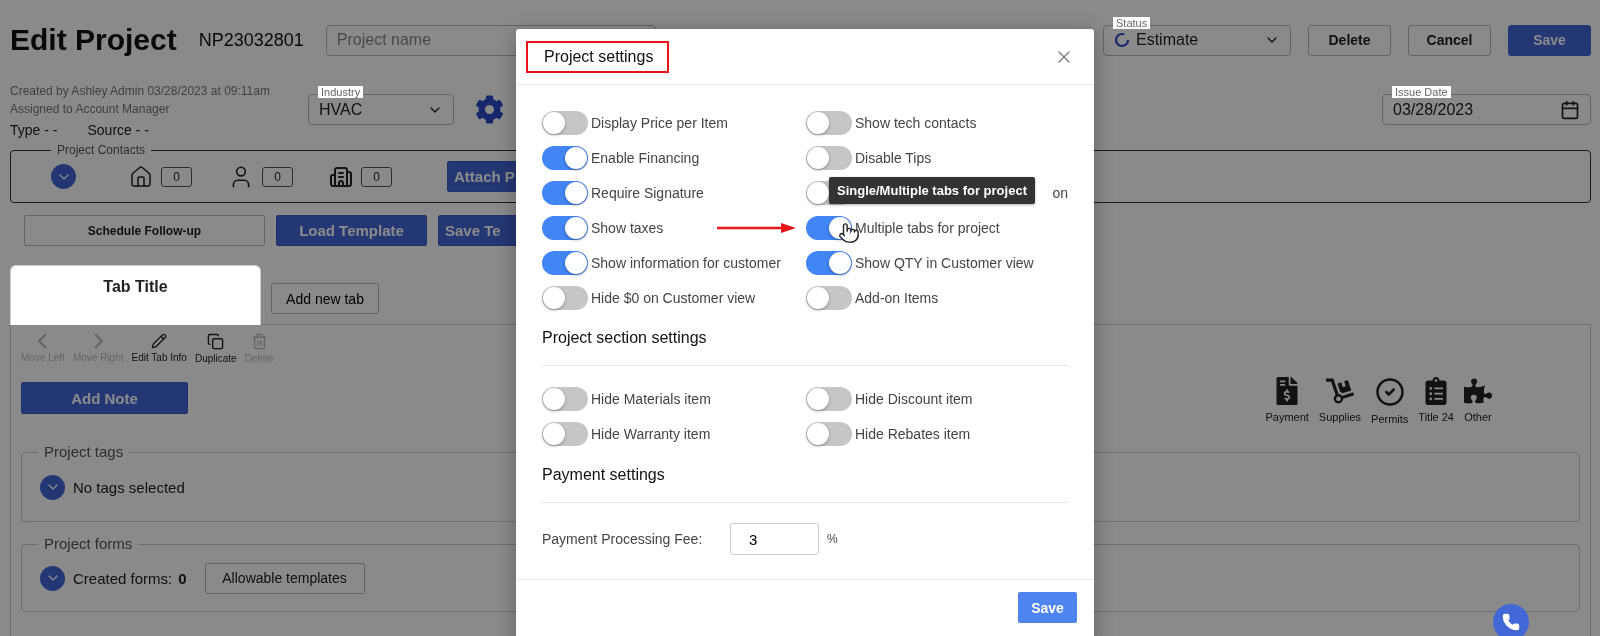 Image resolution: width=1600 pixels, height=636 pixels. Describe the element at coordinates (893, 157) in the screenshot. I see `toggle-label: Disable Tips` at that location.